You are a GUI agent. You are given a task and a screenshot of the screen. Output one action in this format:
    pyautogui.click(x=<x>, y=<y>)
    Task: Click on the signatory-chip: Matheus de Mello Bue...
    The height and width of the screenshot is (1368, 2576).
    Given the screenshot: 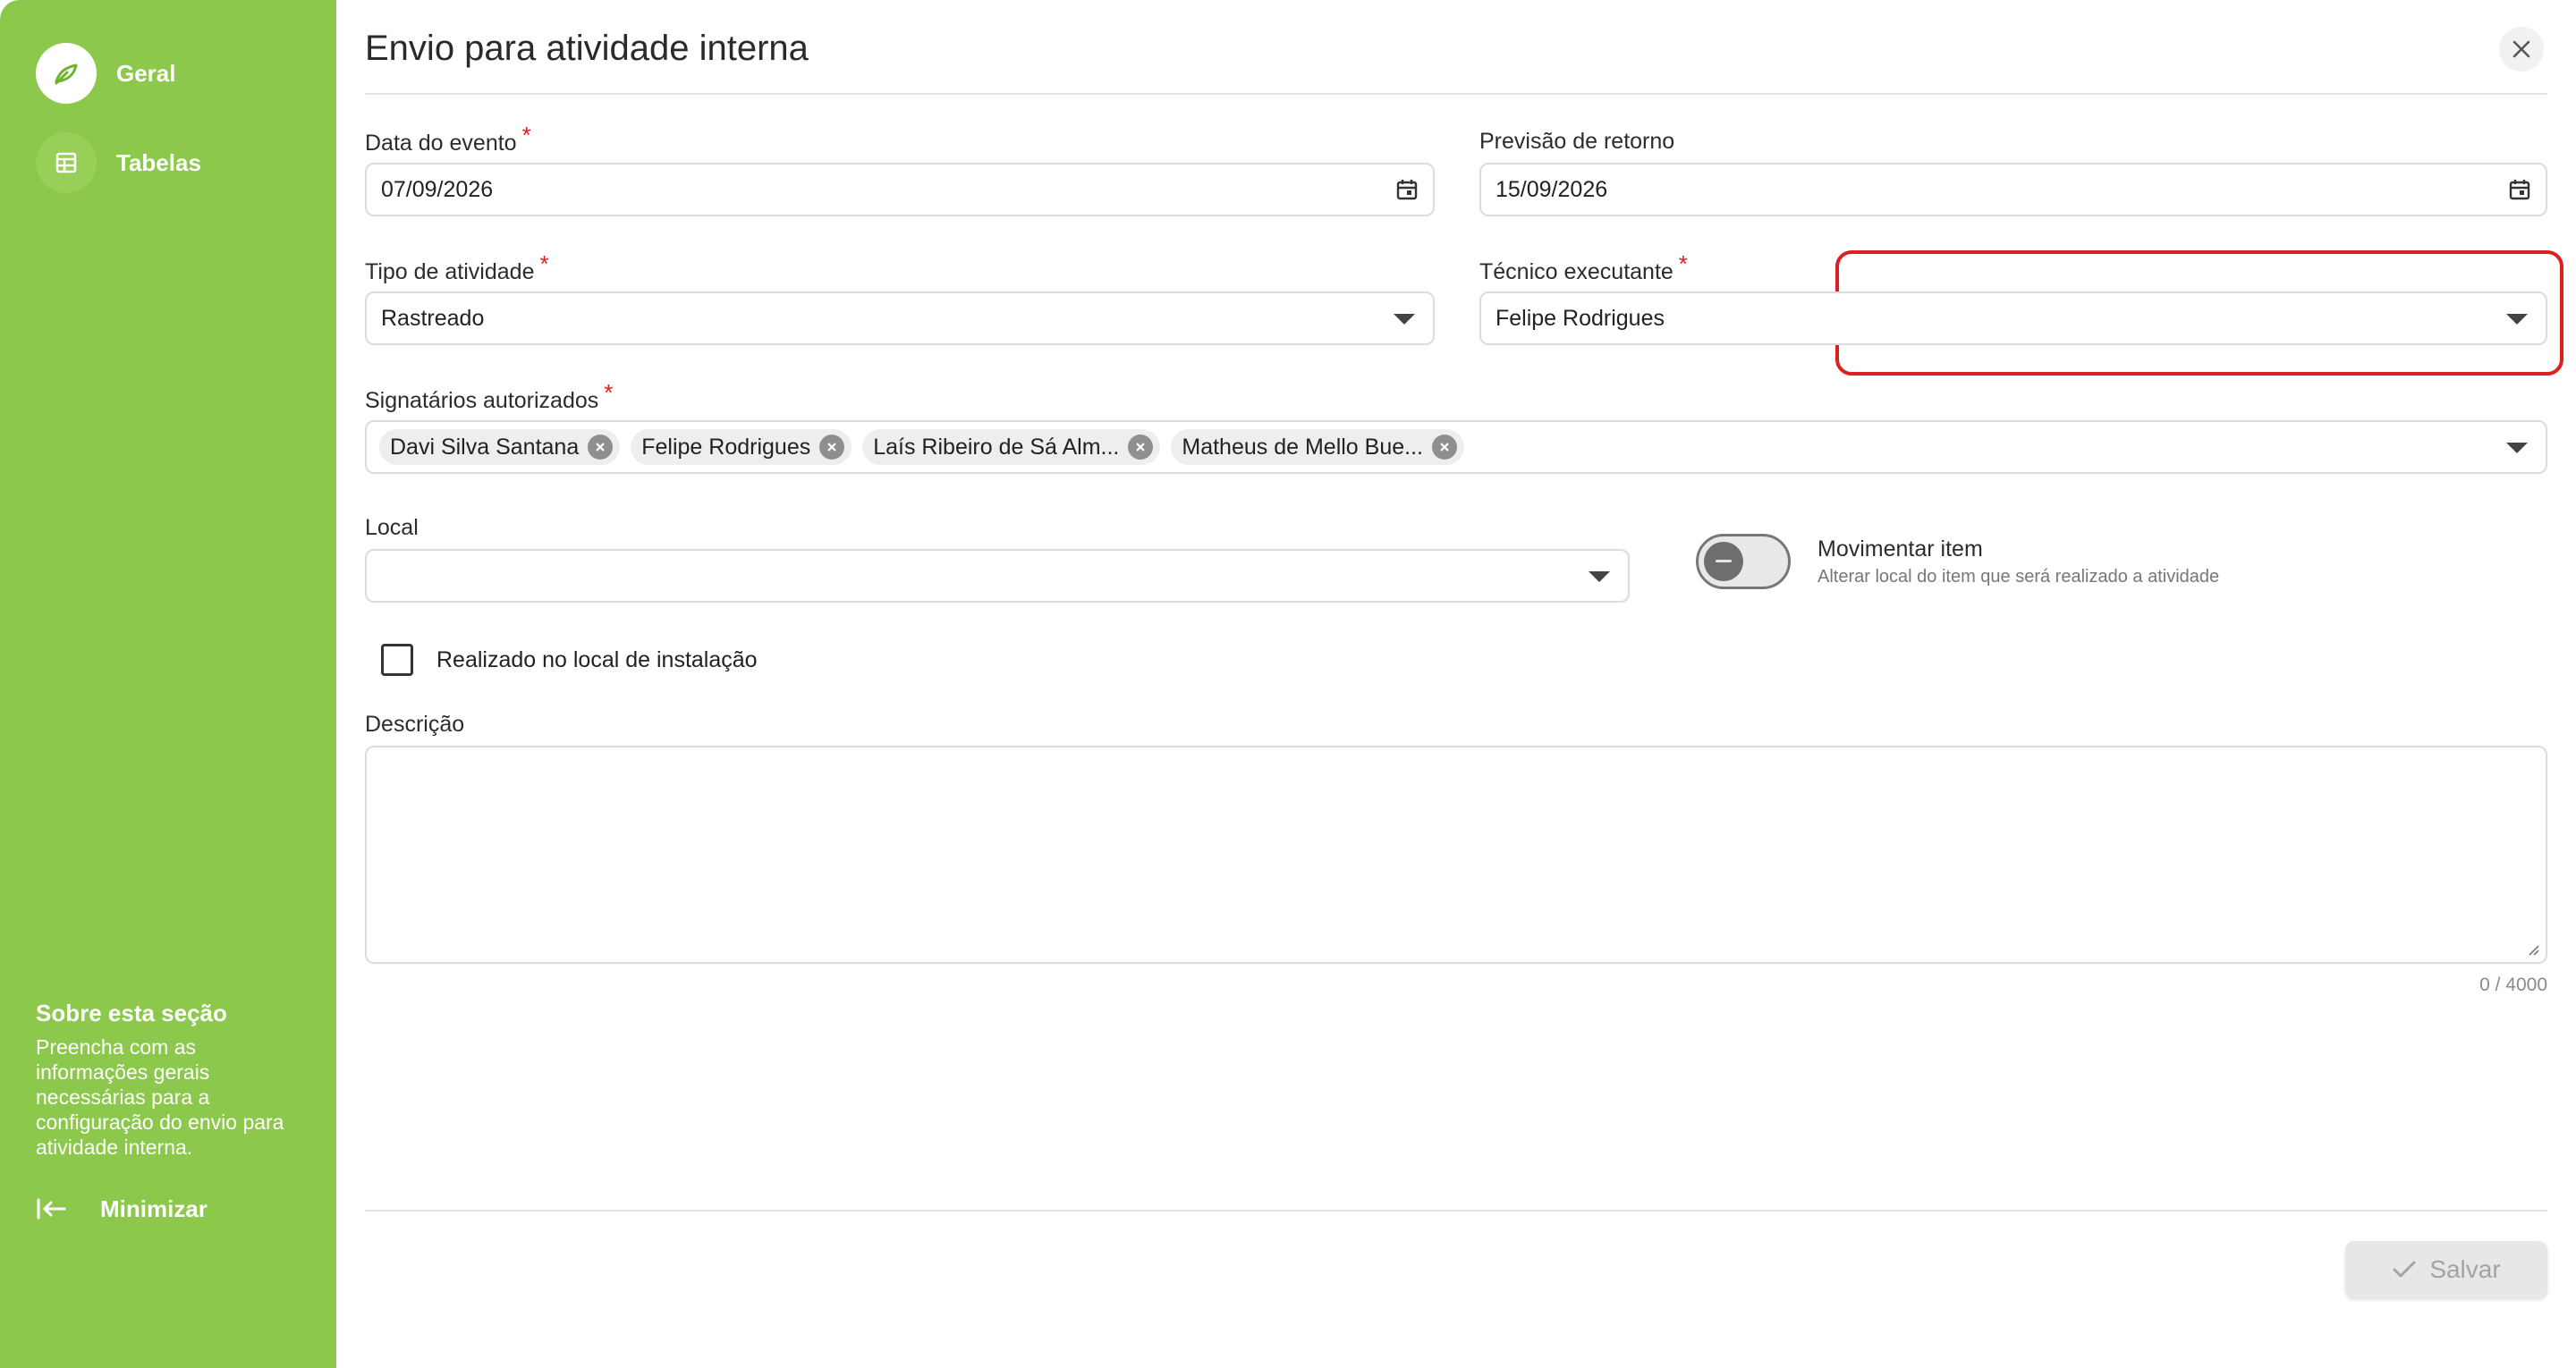 What is the action you would take?
    pyautogui.click(x=1317, y=447)
    